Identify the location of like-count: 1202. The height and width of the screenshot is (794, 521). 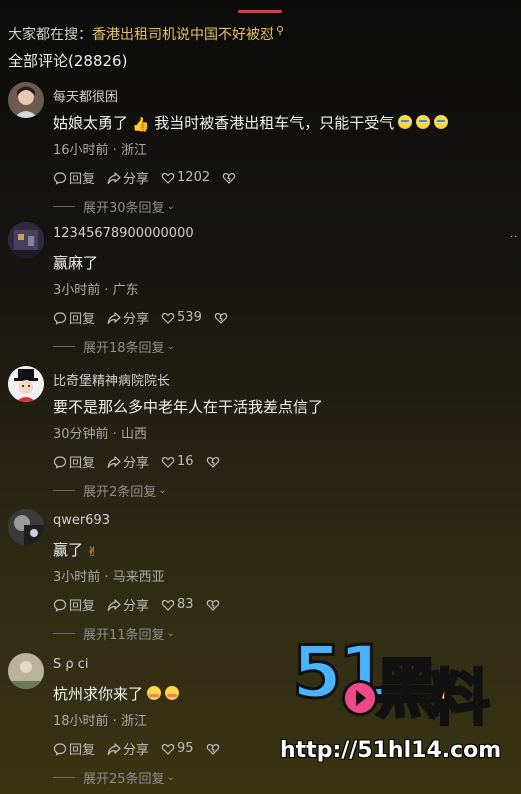
(194, 177).